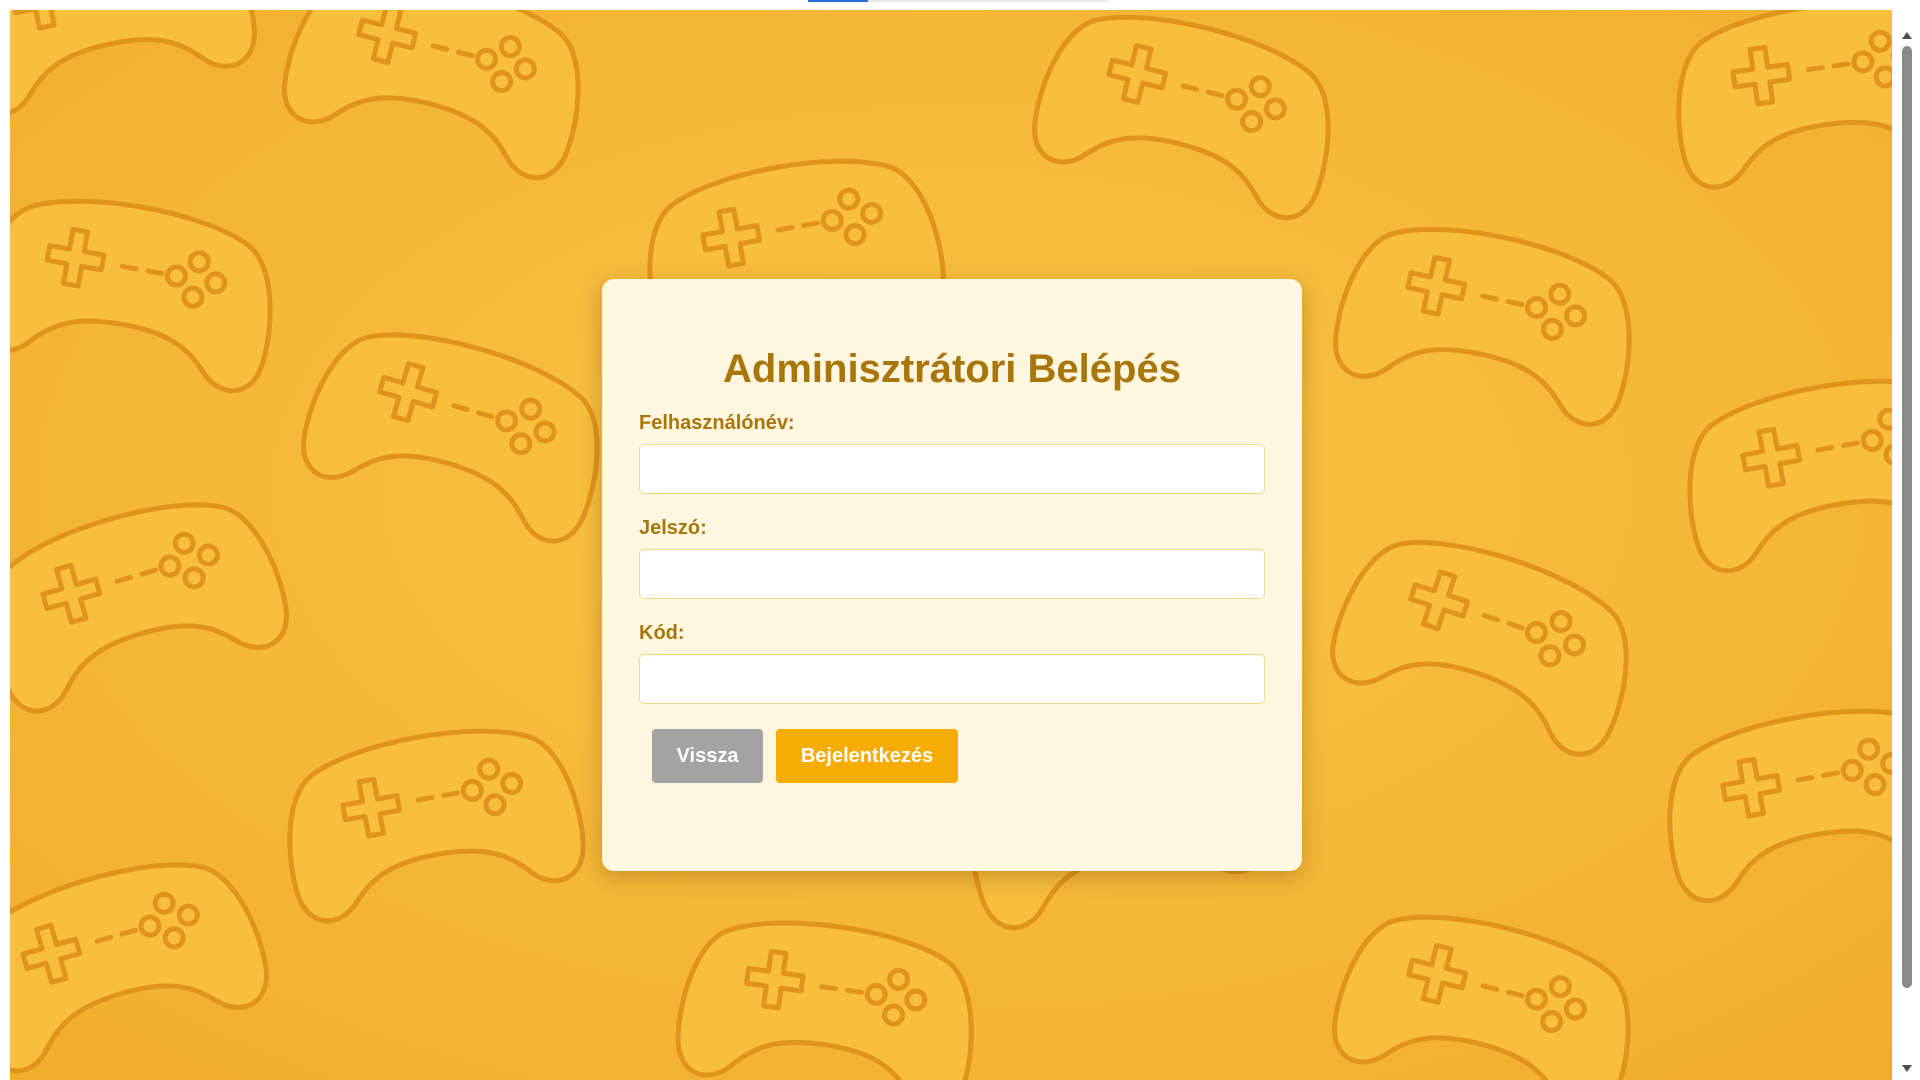  Describe the element at coordinates (1907, 517) in the screenshot. I see `scrollbar-thumb` at that location.